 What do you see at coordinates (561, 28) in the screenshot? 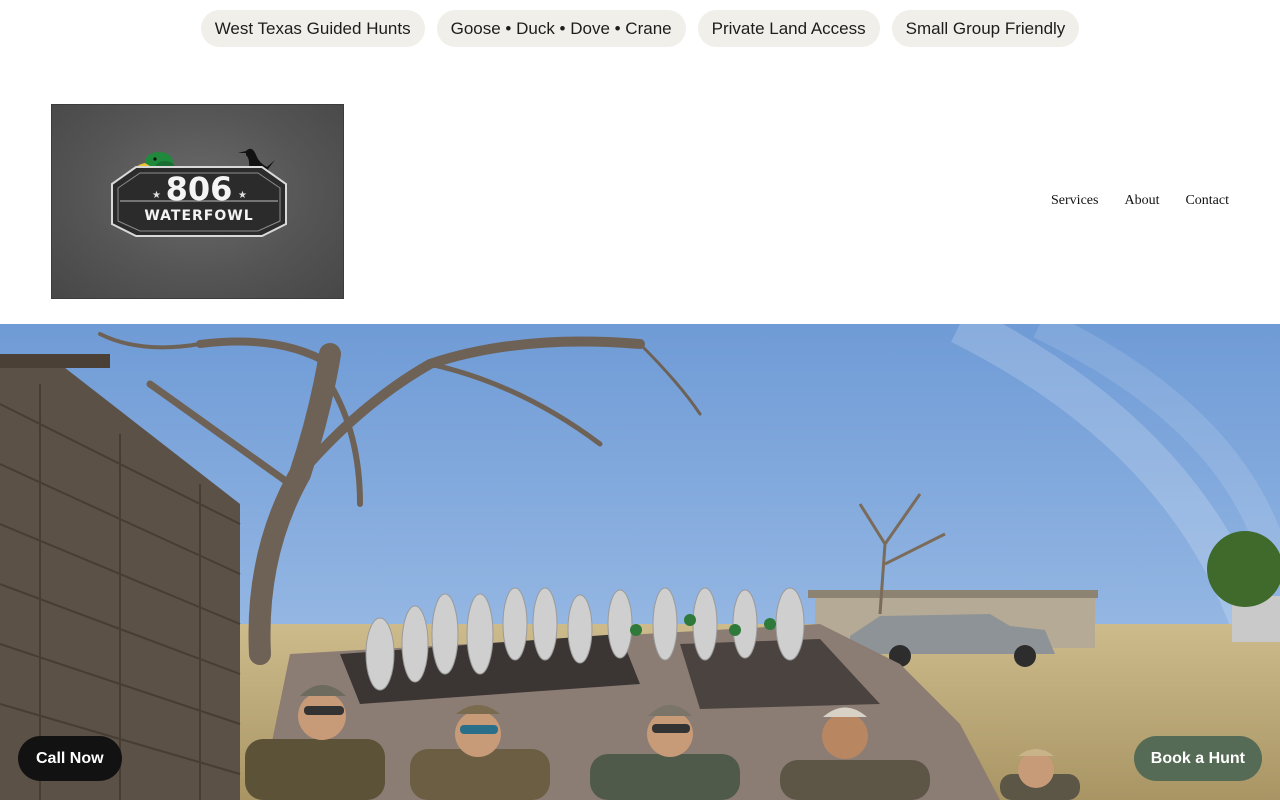
I see `tag-pill: Goose • Duck • Dove • Crane` at bounding box center [561, 28].